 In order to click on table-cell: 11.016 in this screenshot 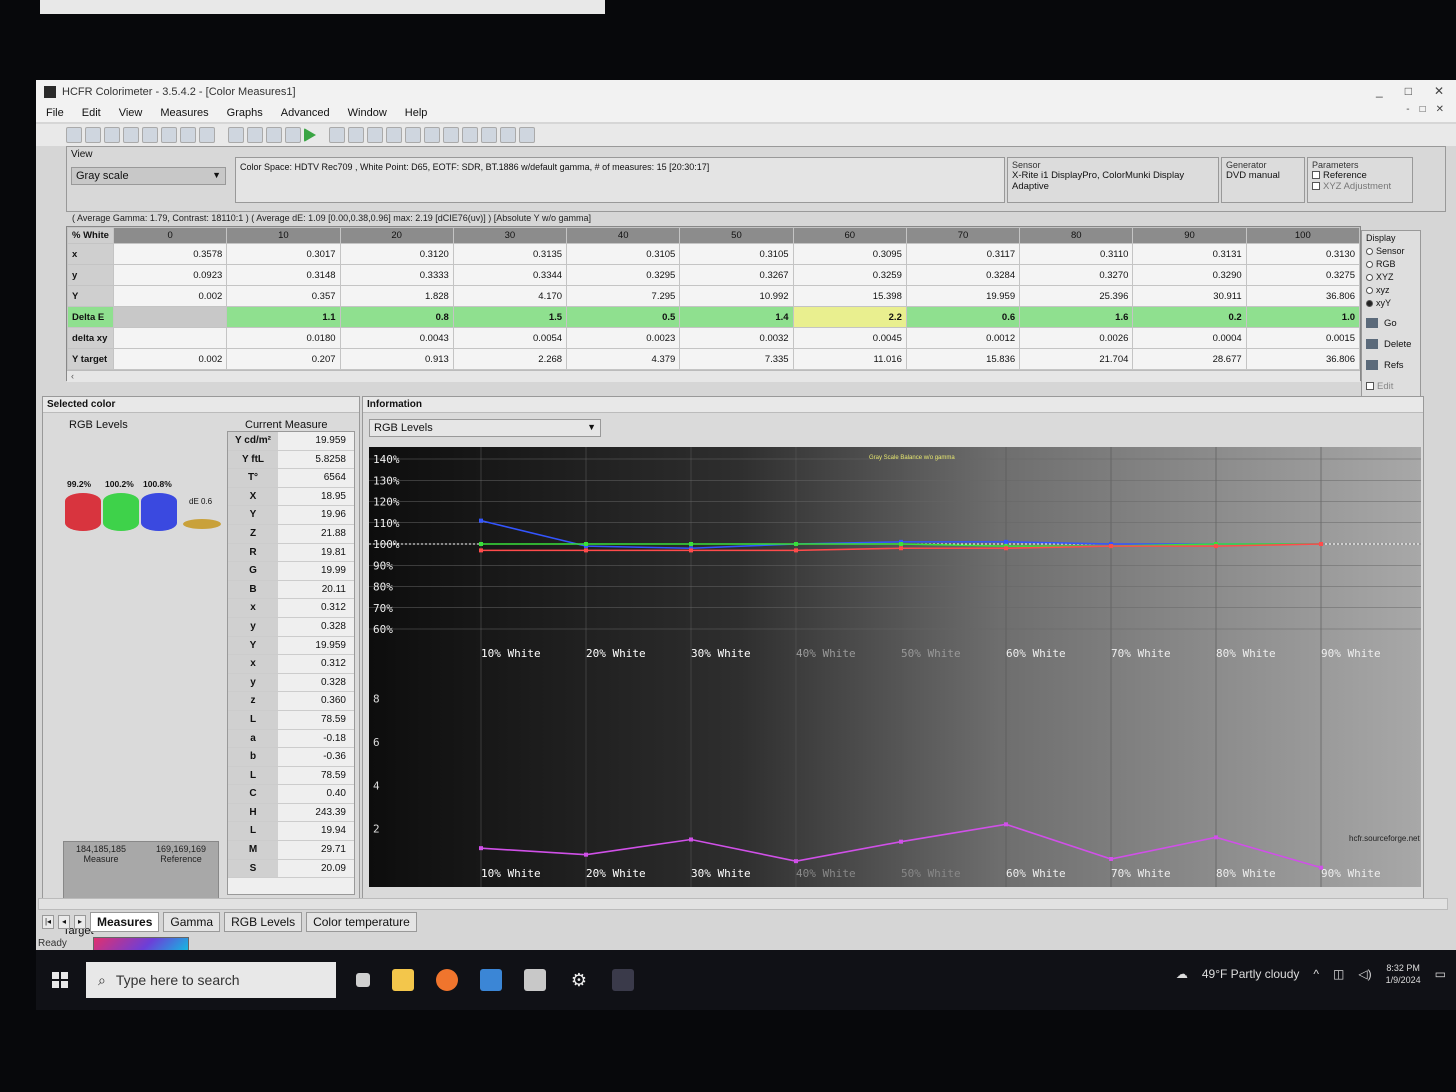, I will do `click(849, 359)`.